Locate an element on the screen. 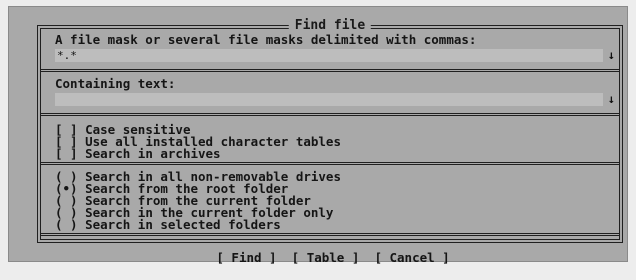 This screenshot has height=280, width=636. file-mask-input: *.* ↓ is located at coordinates (335, 55).